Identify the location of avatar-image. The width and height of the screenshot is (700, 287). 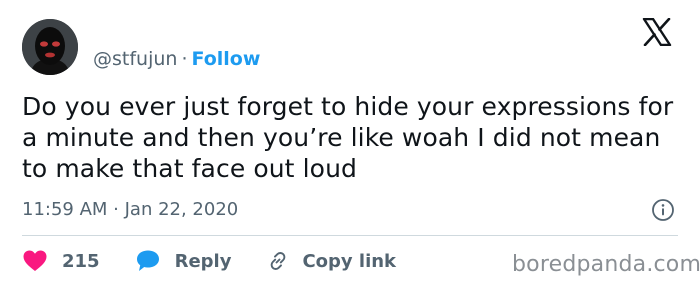
(50, 47).